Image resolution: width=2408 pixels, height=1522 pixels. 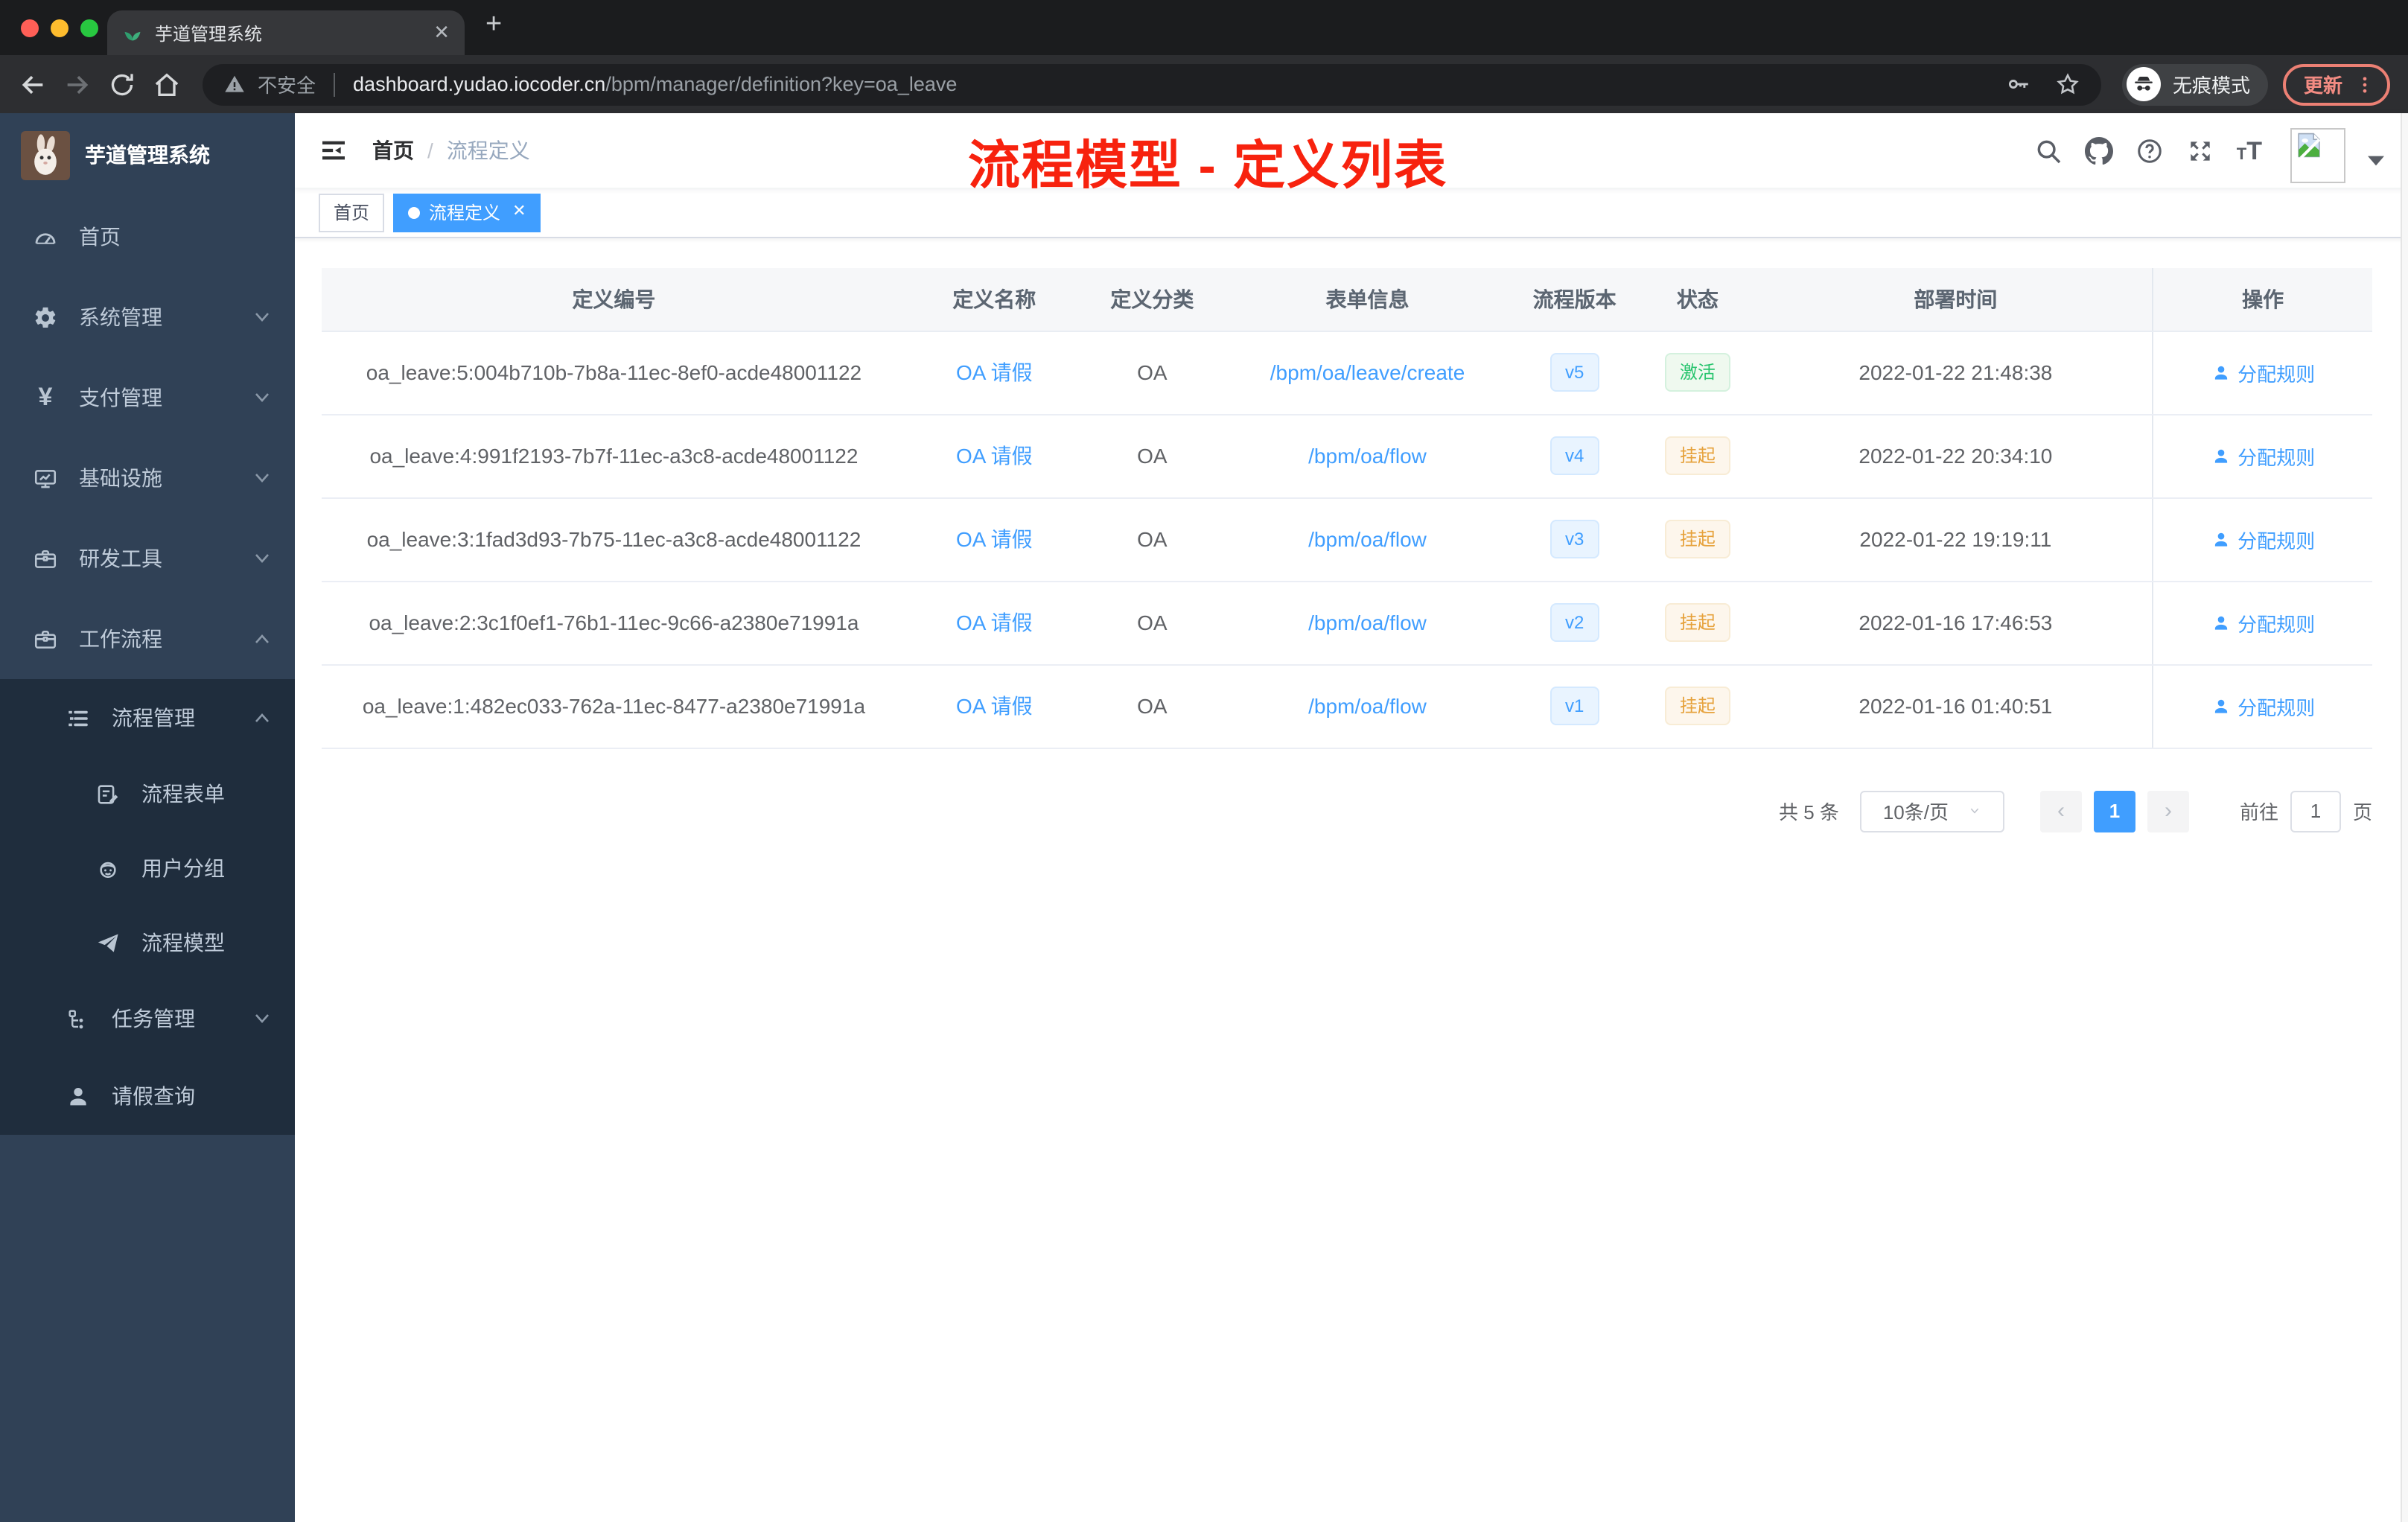 What do you see at coordinates (147, 794) in the screenshot?
I see `sidebar-item-process-form: 流程表单` at bounding box center [147, 794].